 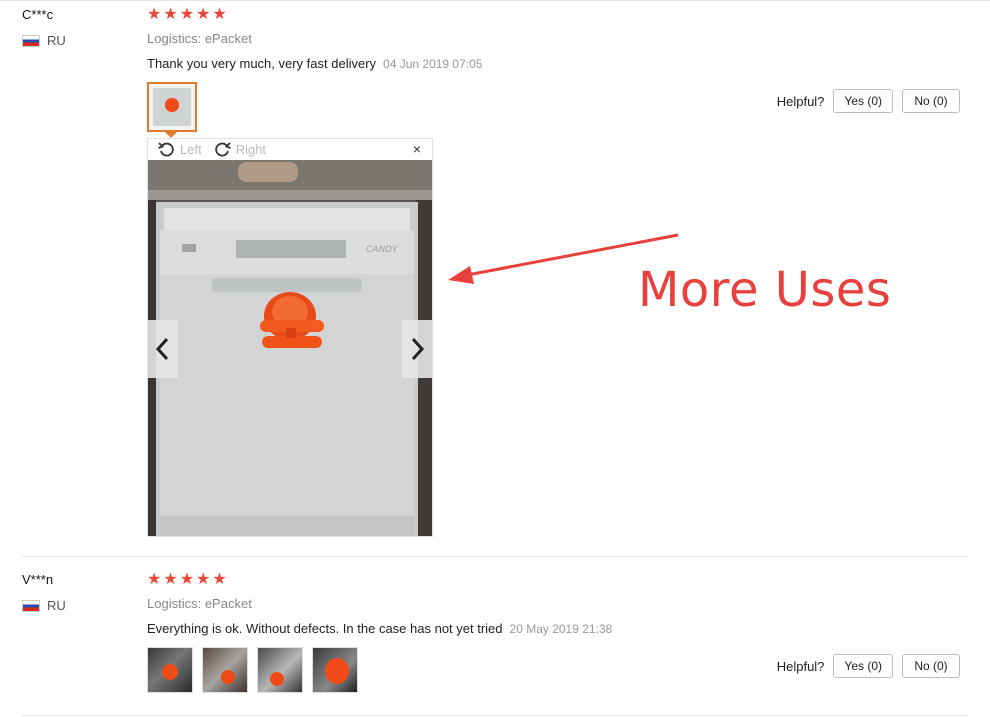 What do you see at coordinates (166, 149) in the screenshot?
I see `rotate-left-icon` at bounding box center [166, 149].